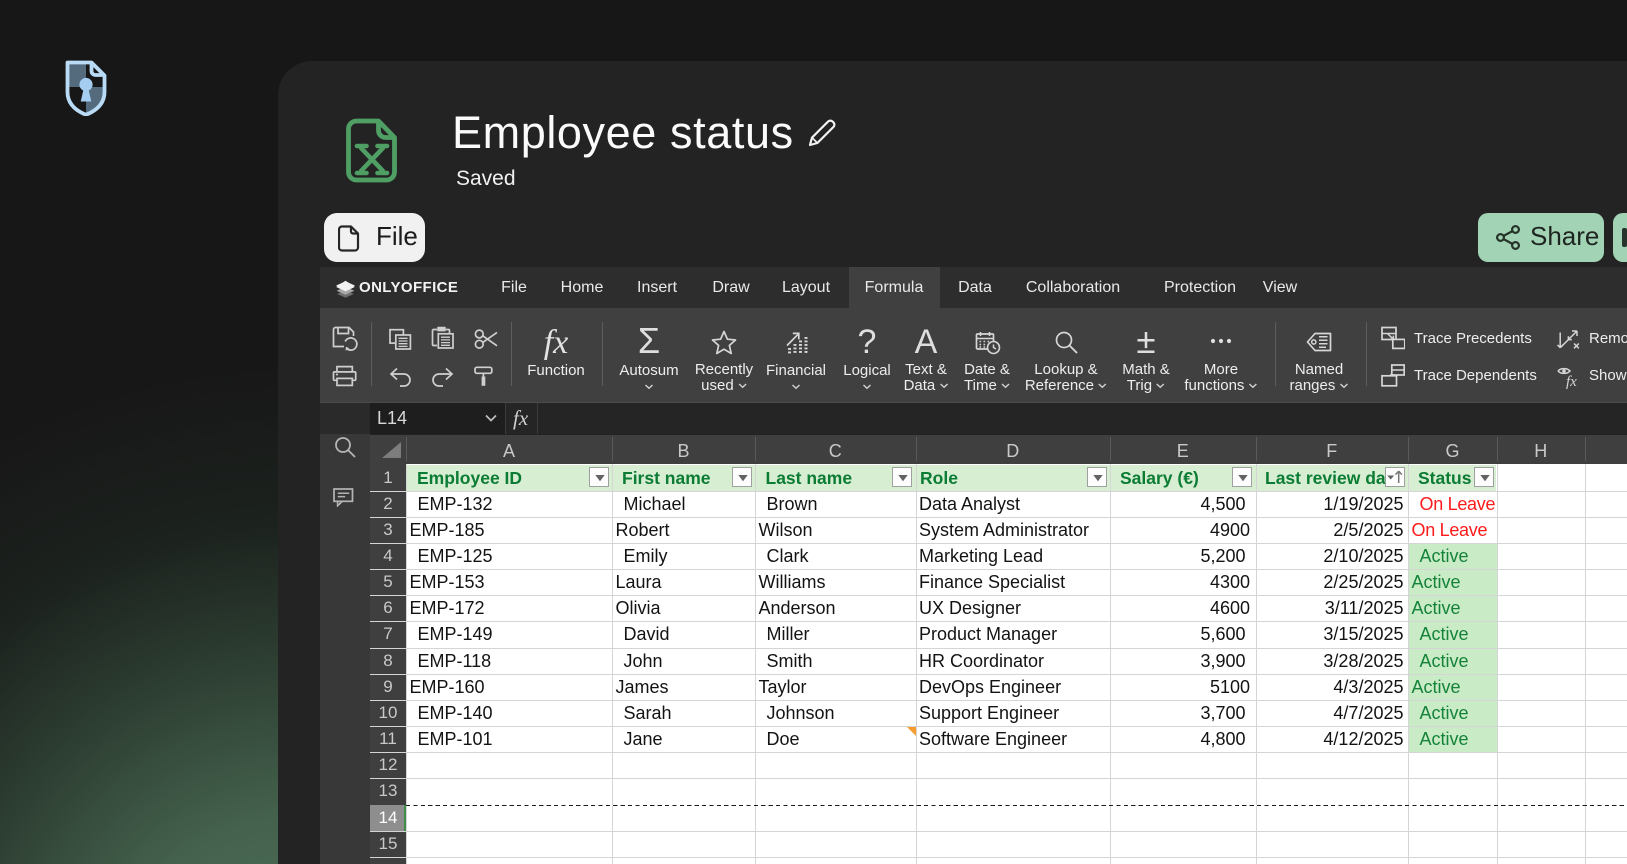 The height and width of the screenshot is (864, 1627). I want to click on svg-text: fx, so click(1571, 381).